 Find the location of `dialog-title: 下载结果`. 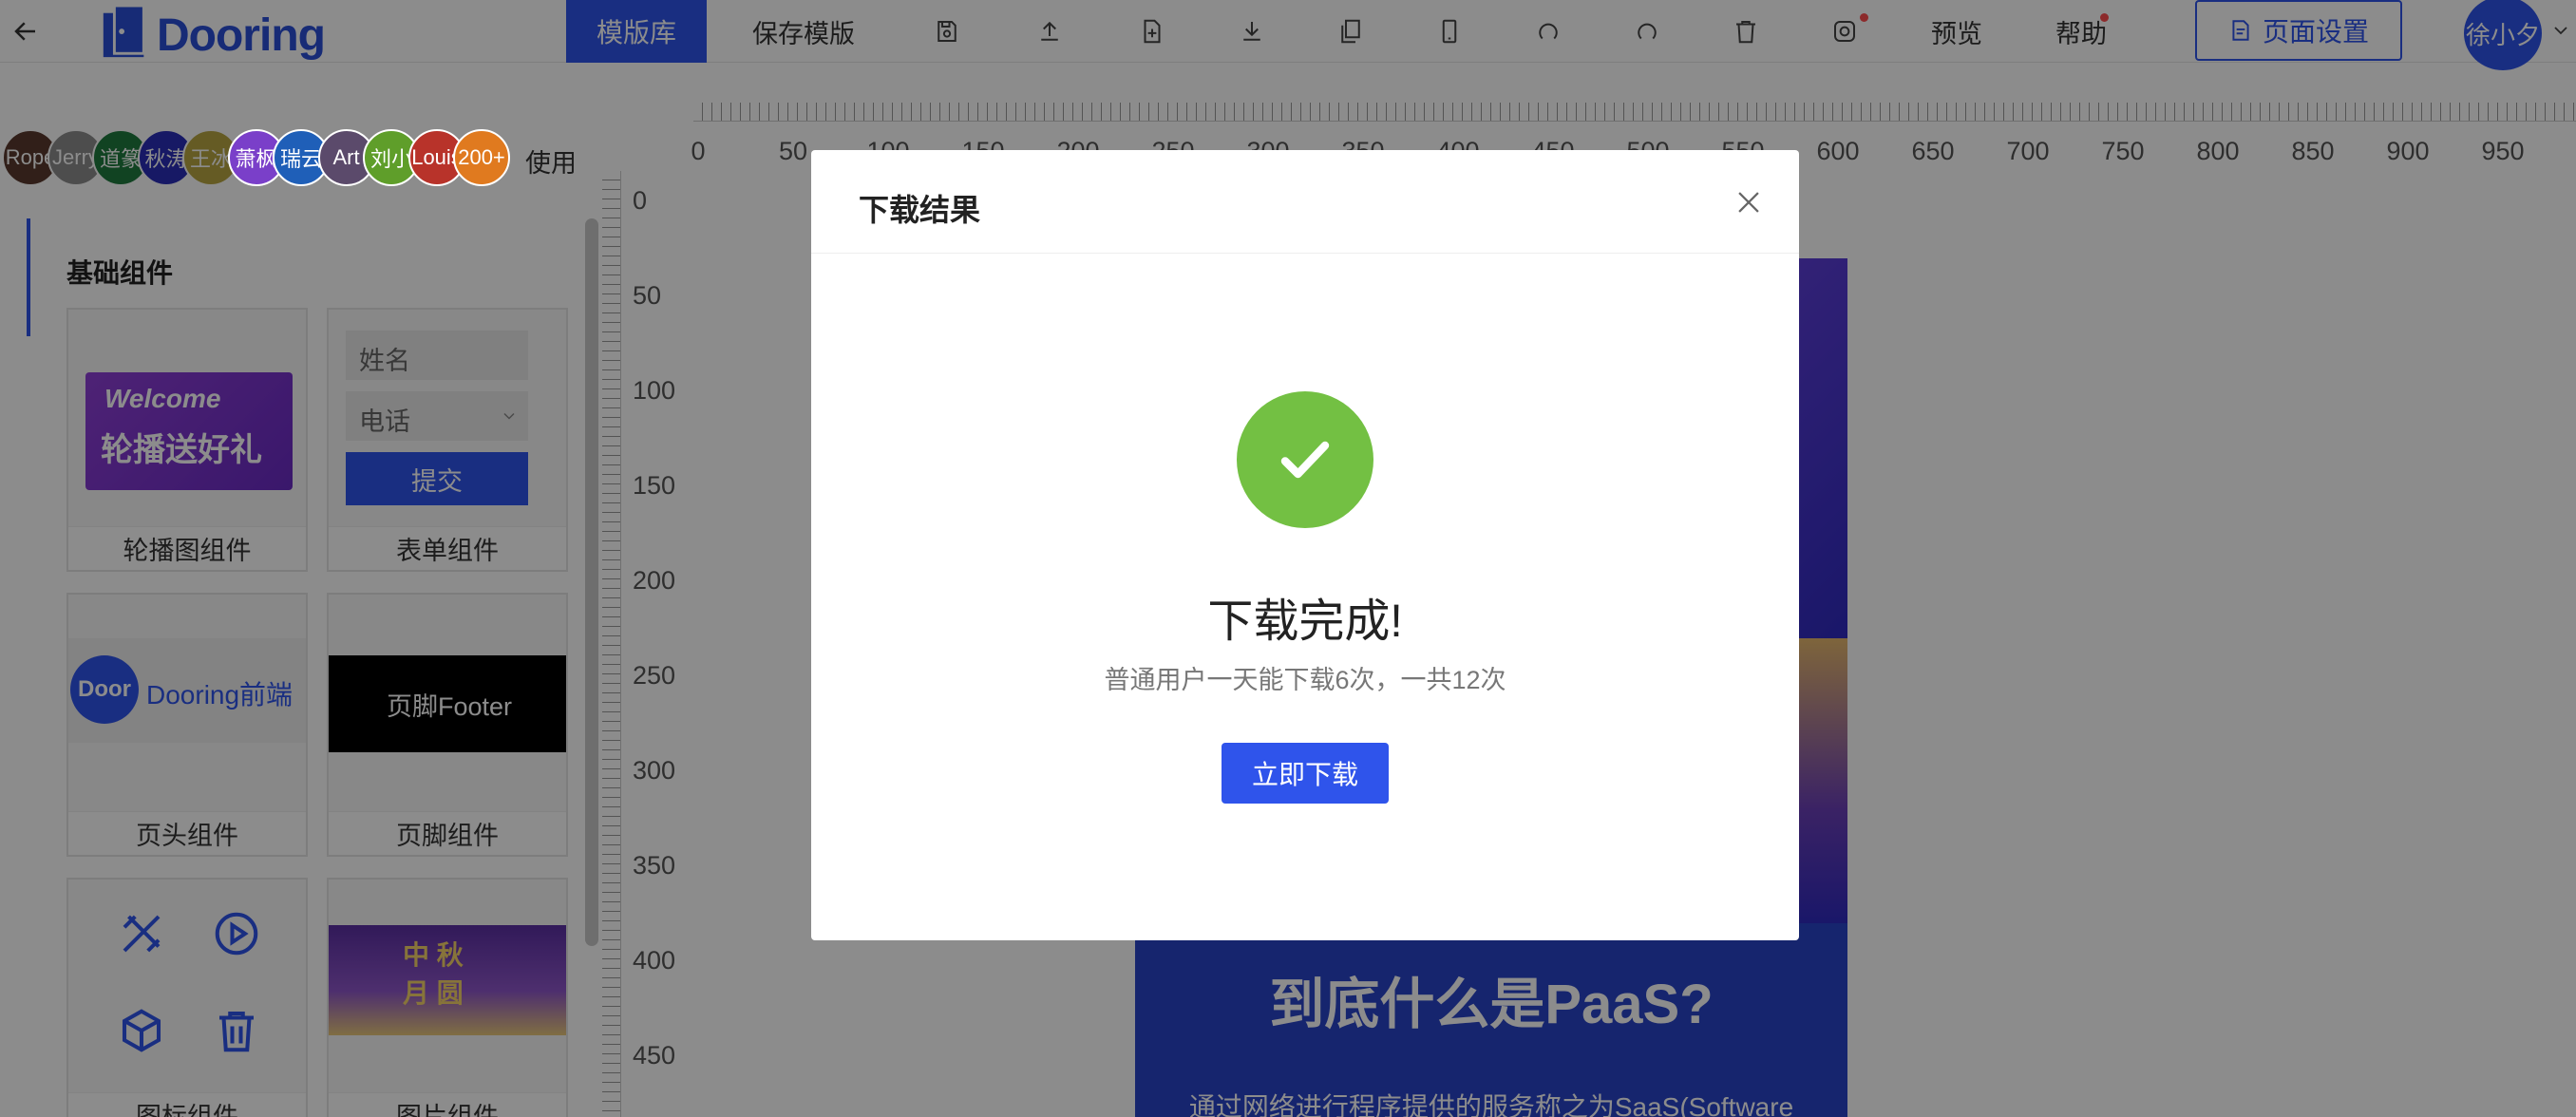

dialog-title: 下载结果 is located at coordinates (920, 210).